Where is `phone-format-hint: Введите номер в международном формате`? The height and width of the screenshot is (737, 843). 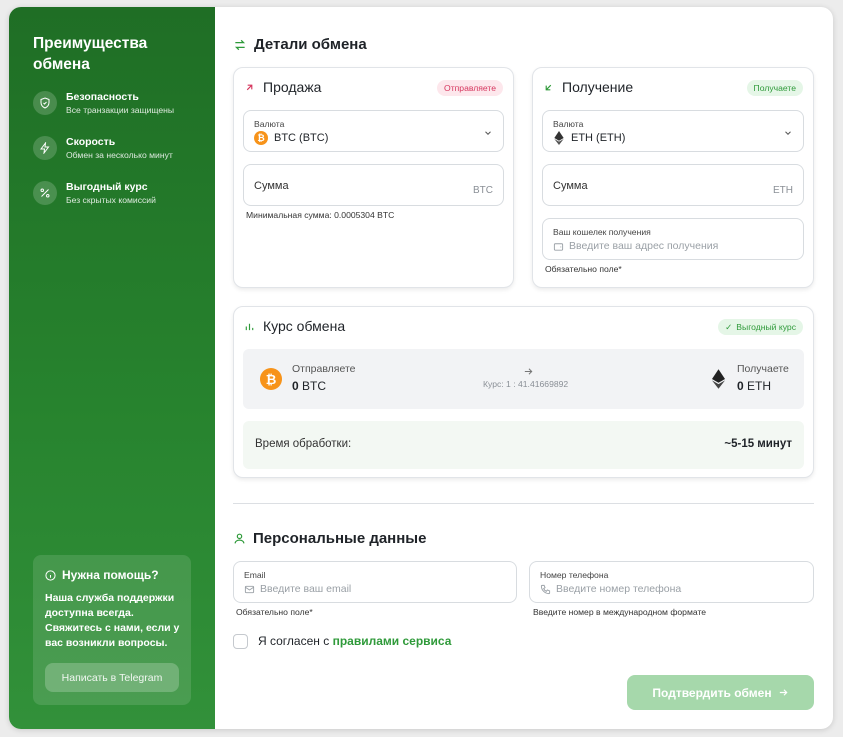
phone-format-hint: Введите номер в международном формате is located at coordinates (620, 612).